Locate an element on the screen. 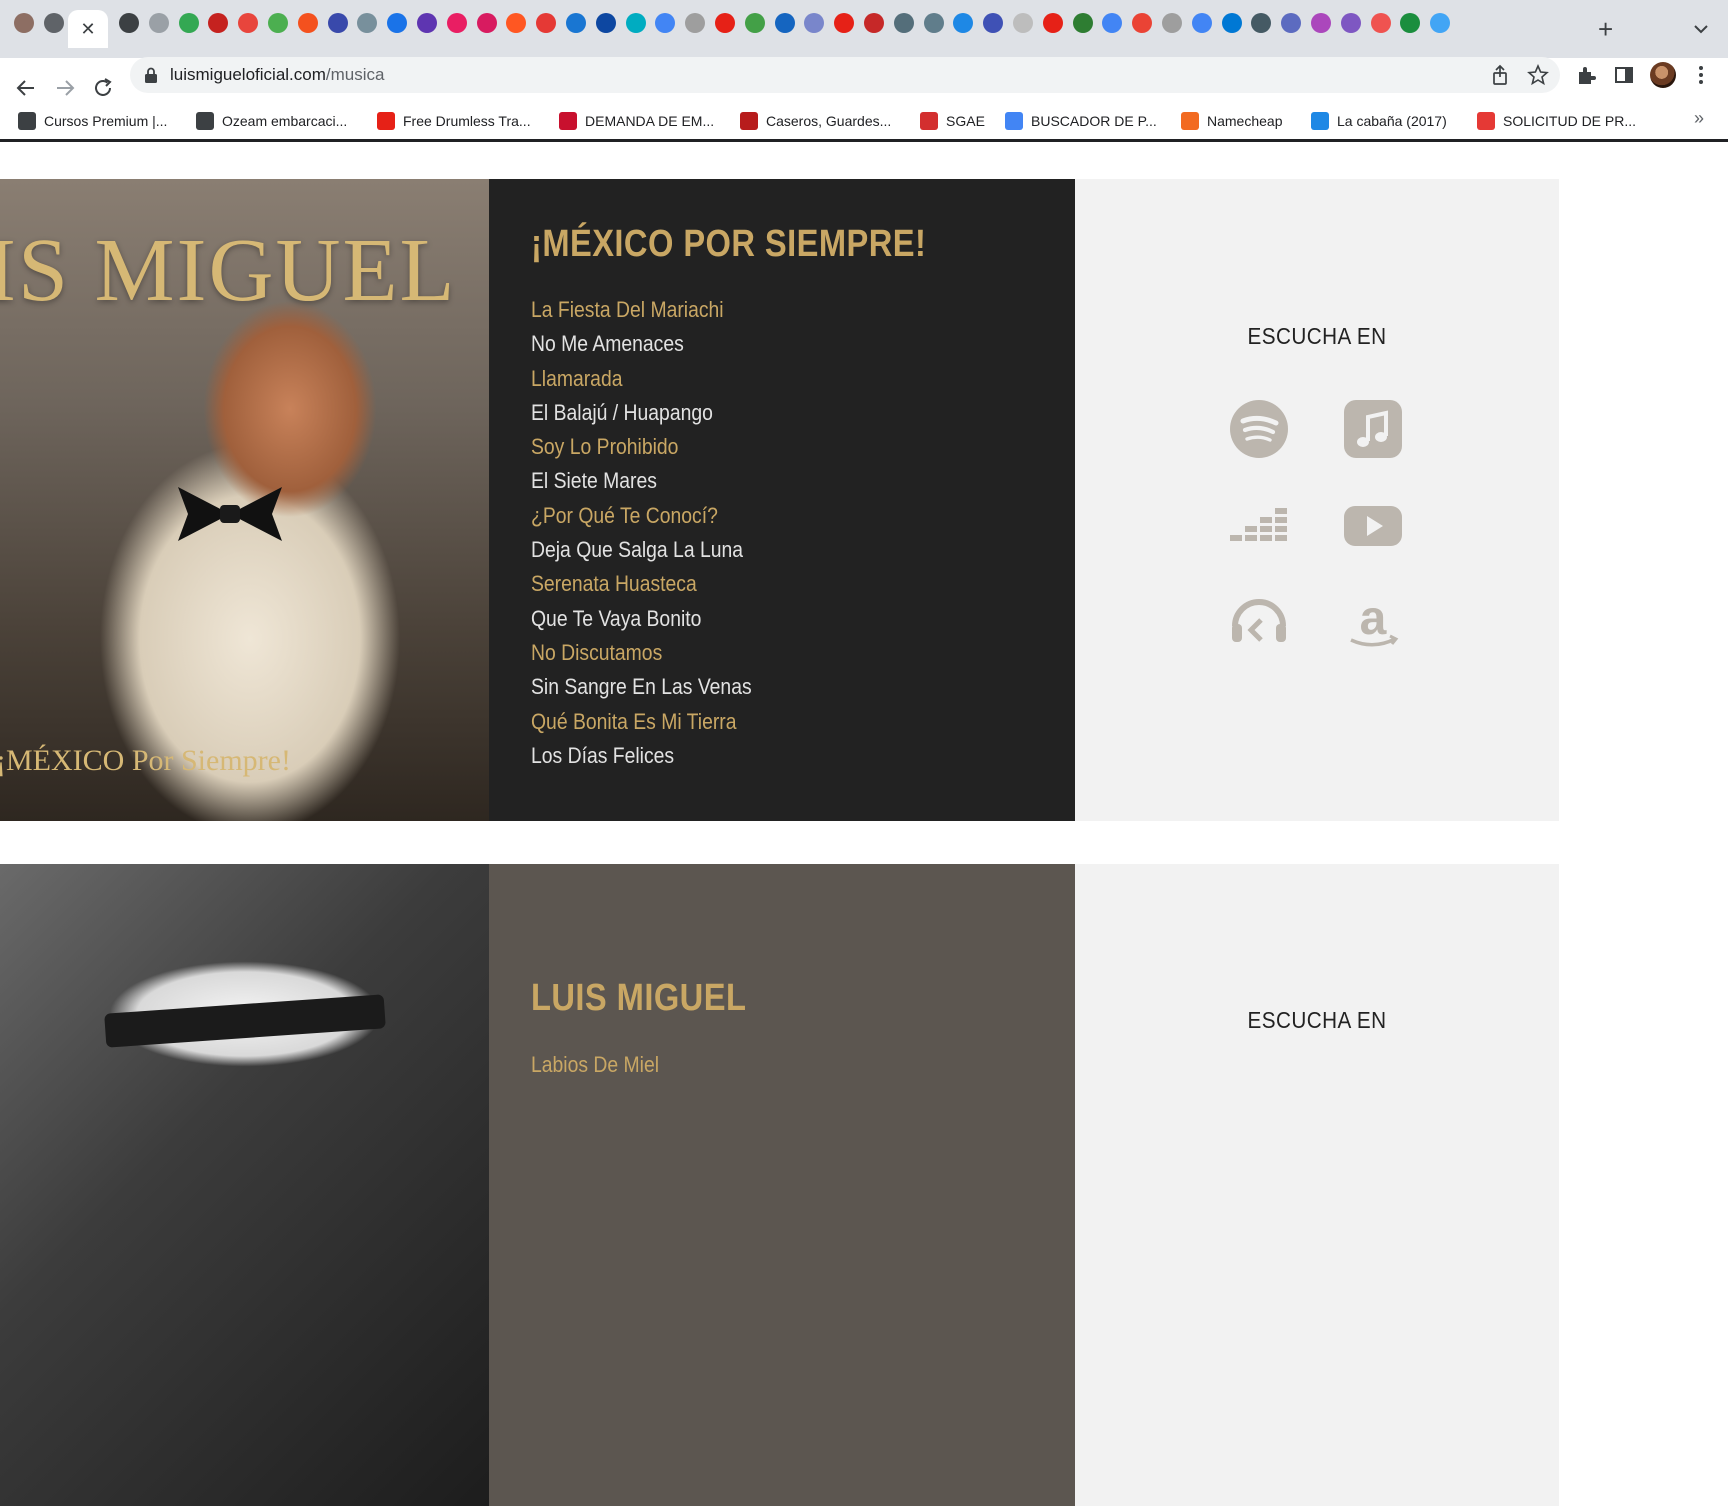 This screenshot has width=1728, height=1506. track-item: ¿Por Qué Te Conocí? is located at coordinates (641, 516).